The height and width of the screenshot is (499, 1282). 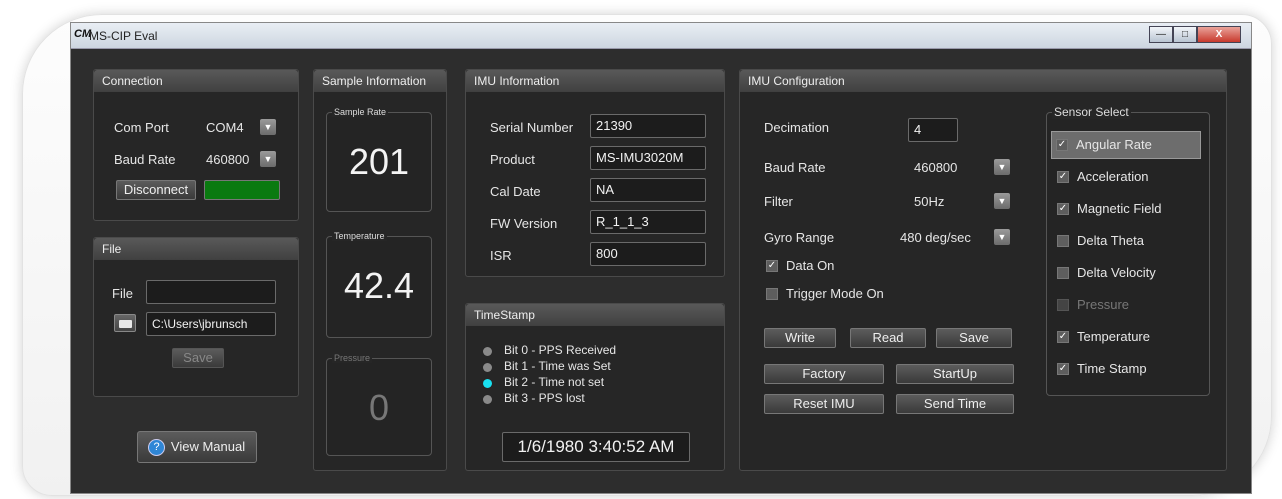 I want to click on pressure-checkbox, so click(x=1063, y=305).